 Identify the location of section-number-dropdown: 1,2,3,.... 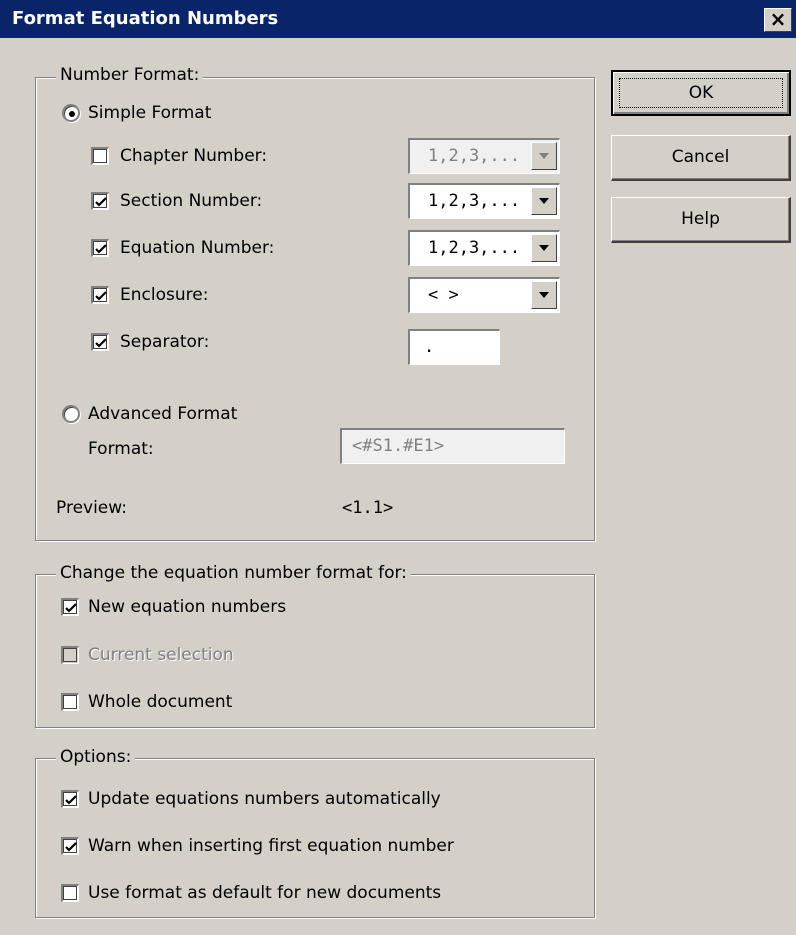
(484, 201).